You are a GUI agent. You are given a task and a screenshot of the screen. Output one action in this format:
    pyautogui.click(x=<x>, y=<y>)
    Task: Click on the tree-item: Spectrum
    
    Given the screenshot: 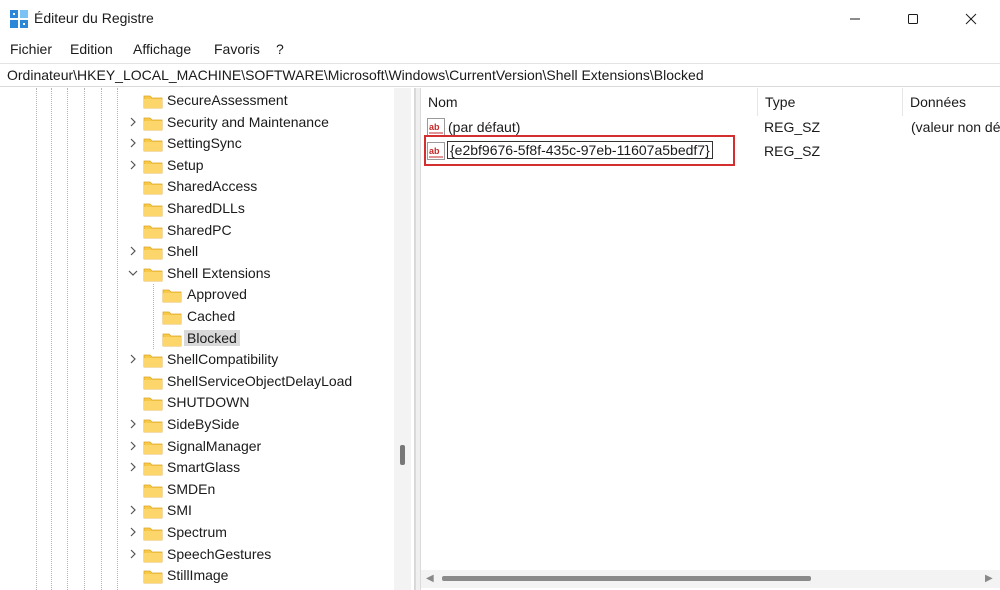 What is the action you would take?
    pyautogui.click(x=196, y=532)
    